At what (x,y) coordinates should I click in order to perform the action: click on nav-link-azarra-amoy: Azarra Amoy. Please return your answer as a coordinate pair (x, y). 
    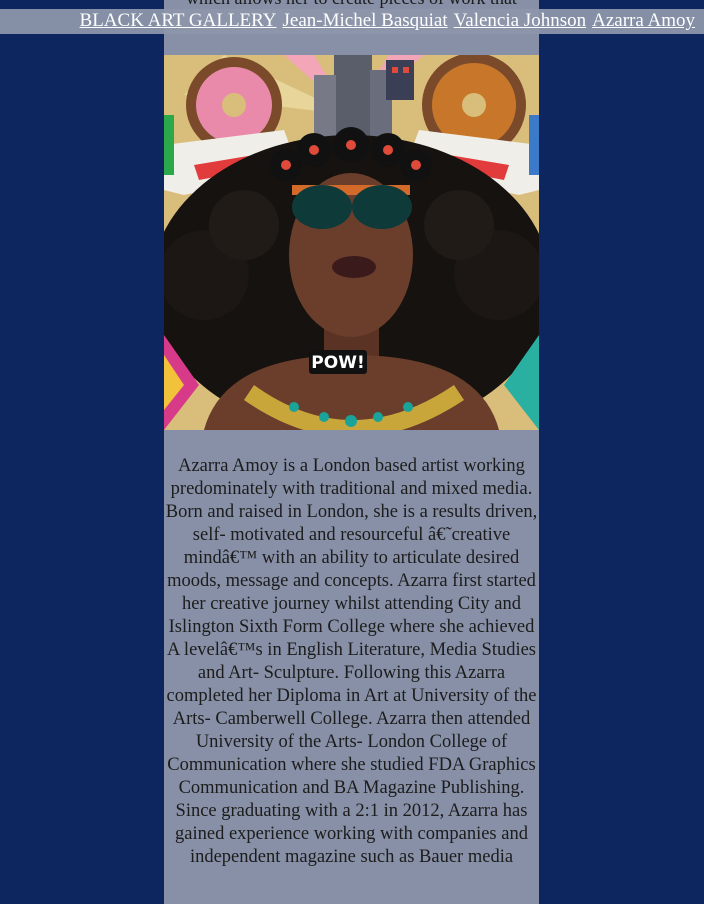
    Looking at the image, I should click on (643, 20).